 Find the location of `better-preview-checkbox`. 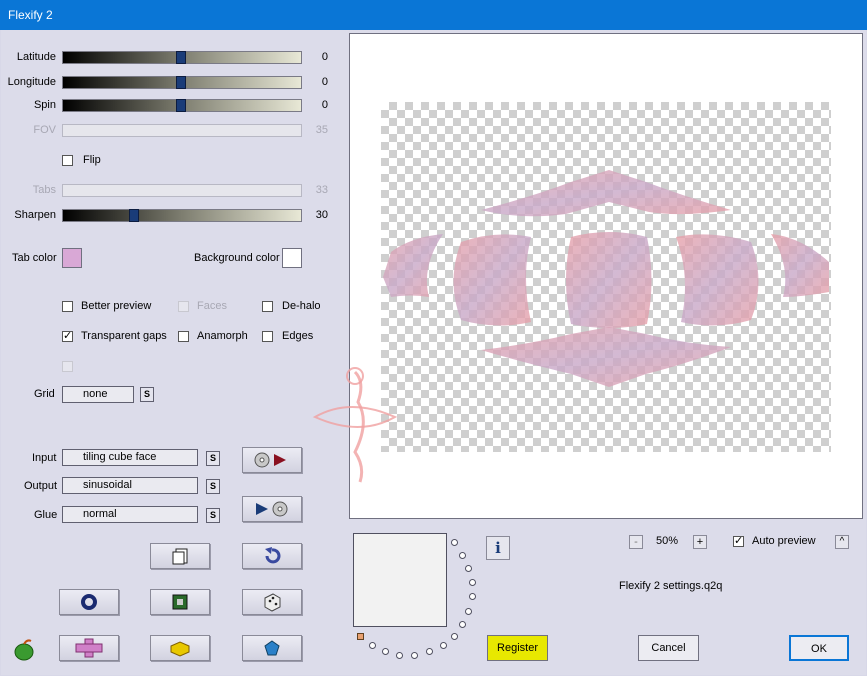

better-preview-checkbox is located at coordinates (67, 306).